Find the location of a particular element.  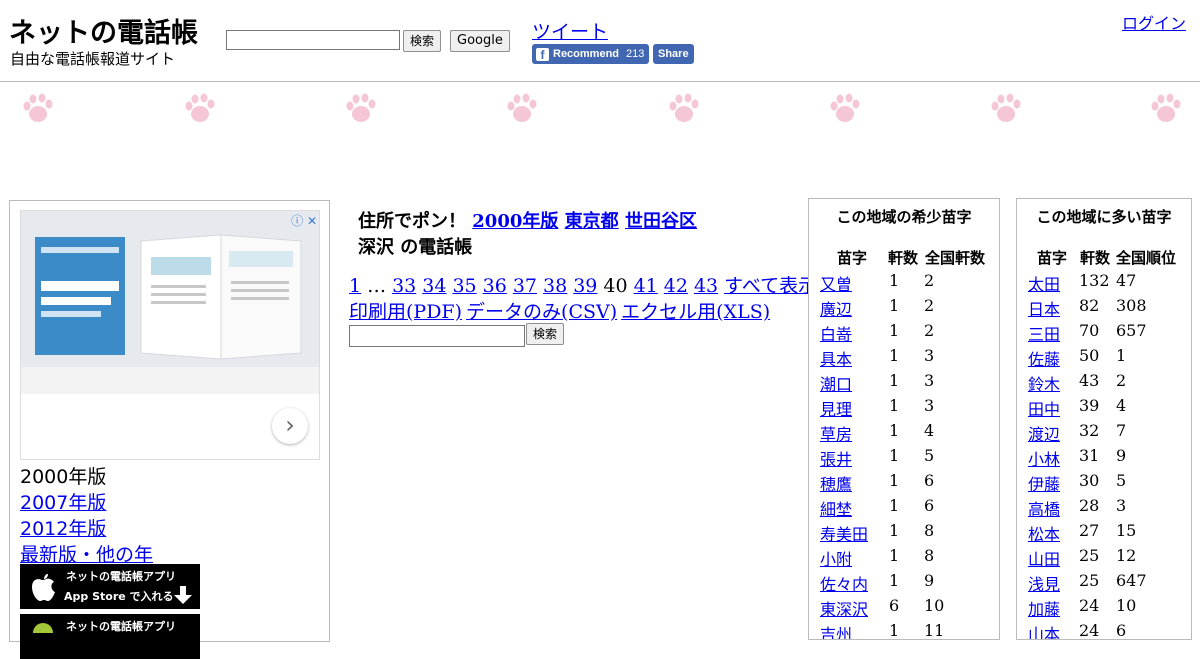

household-count: 30 is located at coordinates (1089, 480).